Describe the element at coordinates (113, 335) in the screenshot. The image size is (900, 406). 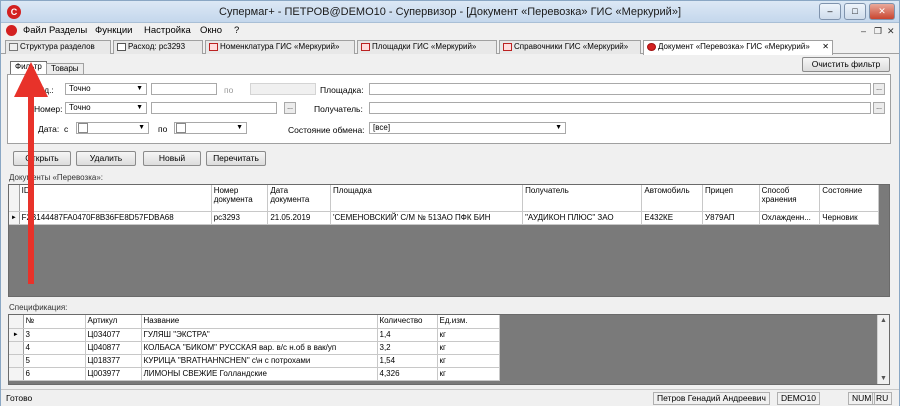
I see `cell-article: Ц034077` at that location.